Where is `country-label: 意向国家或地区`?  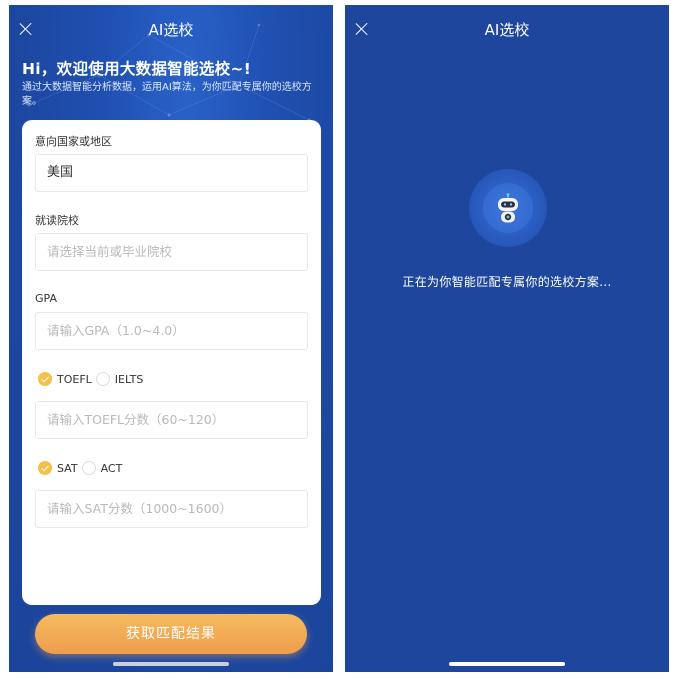 country-label: 意向国家或地区 is located at coordinates (73, 141).